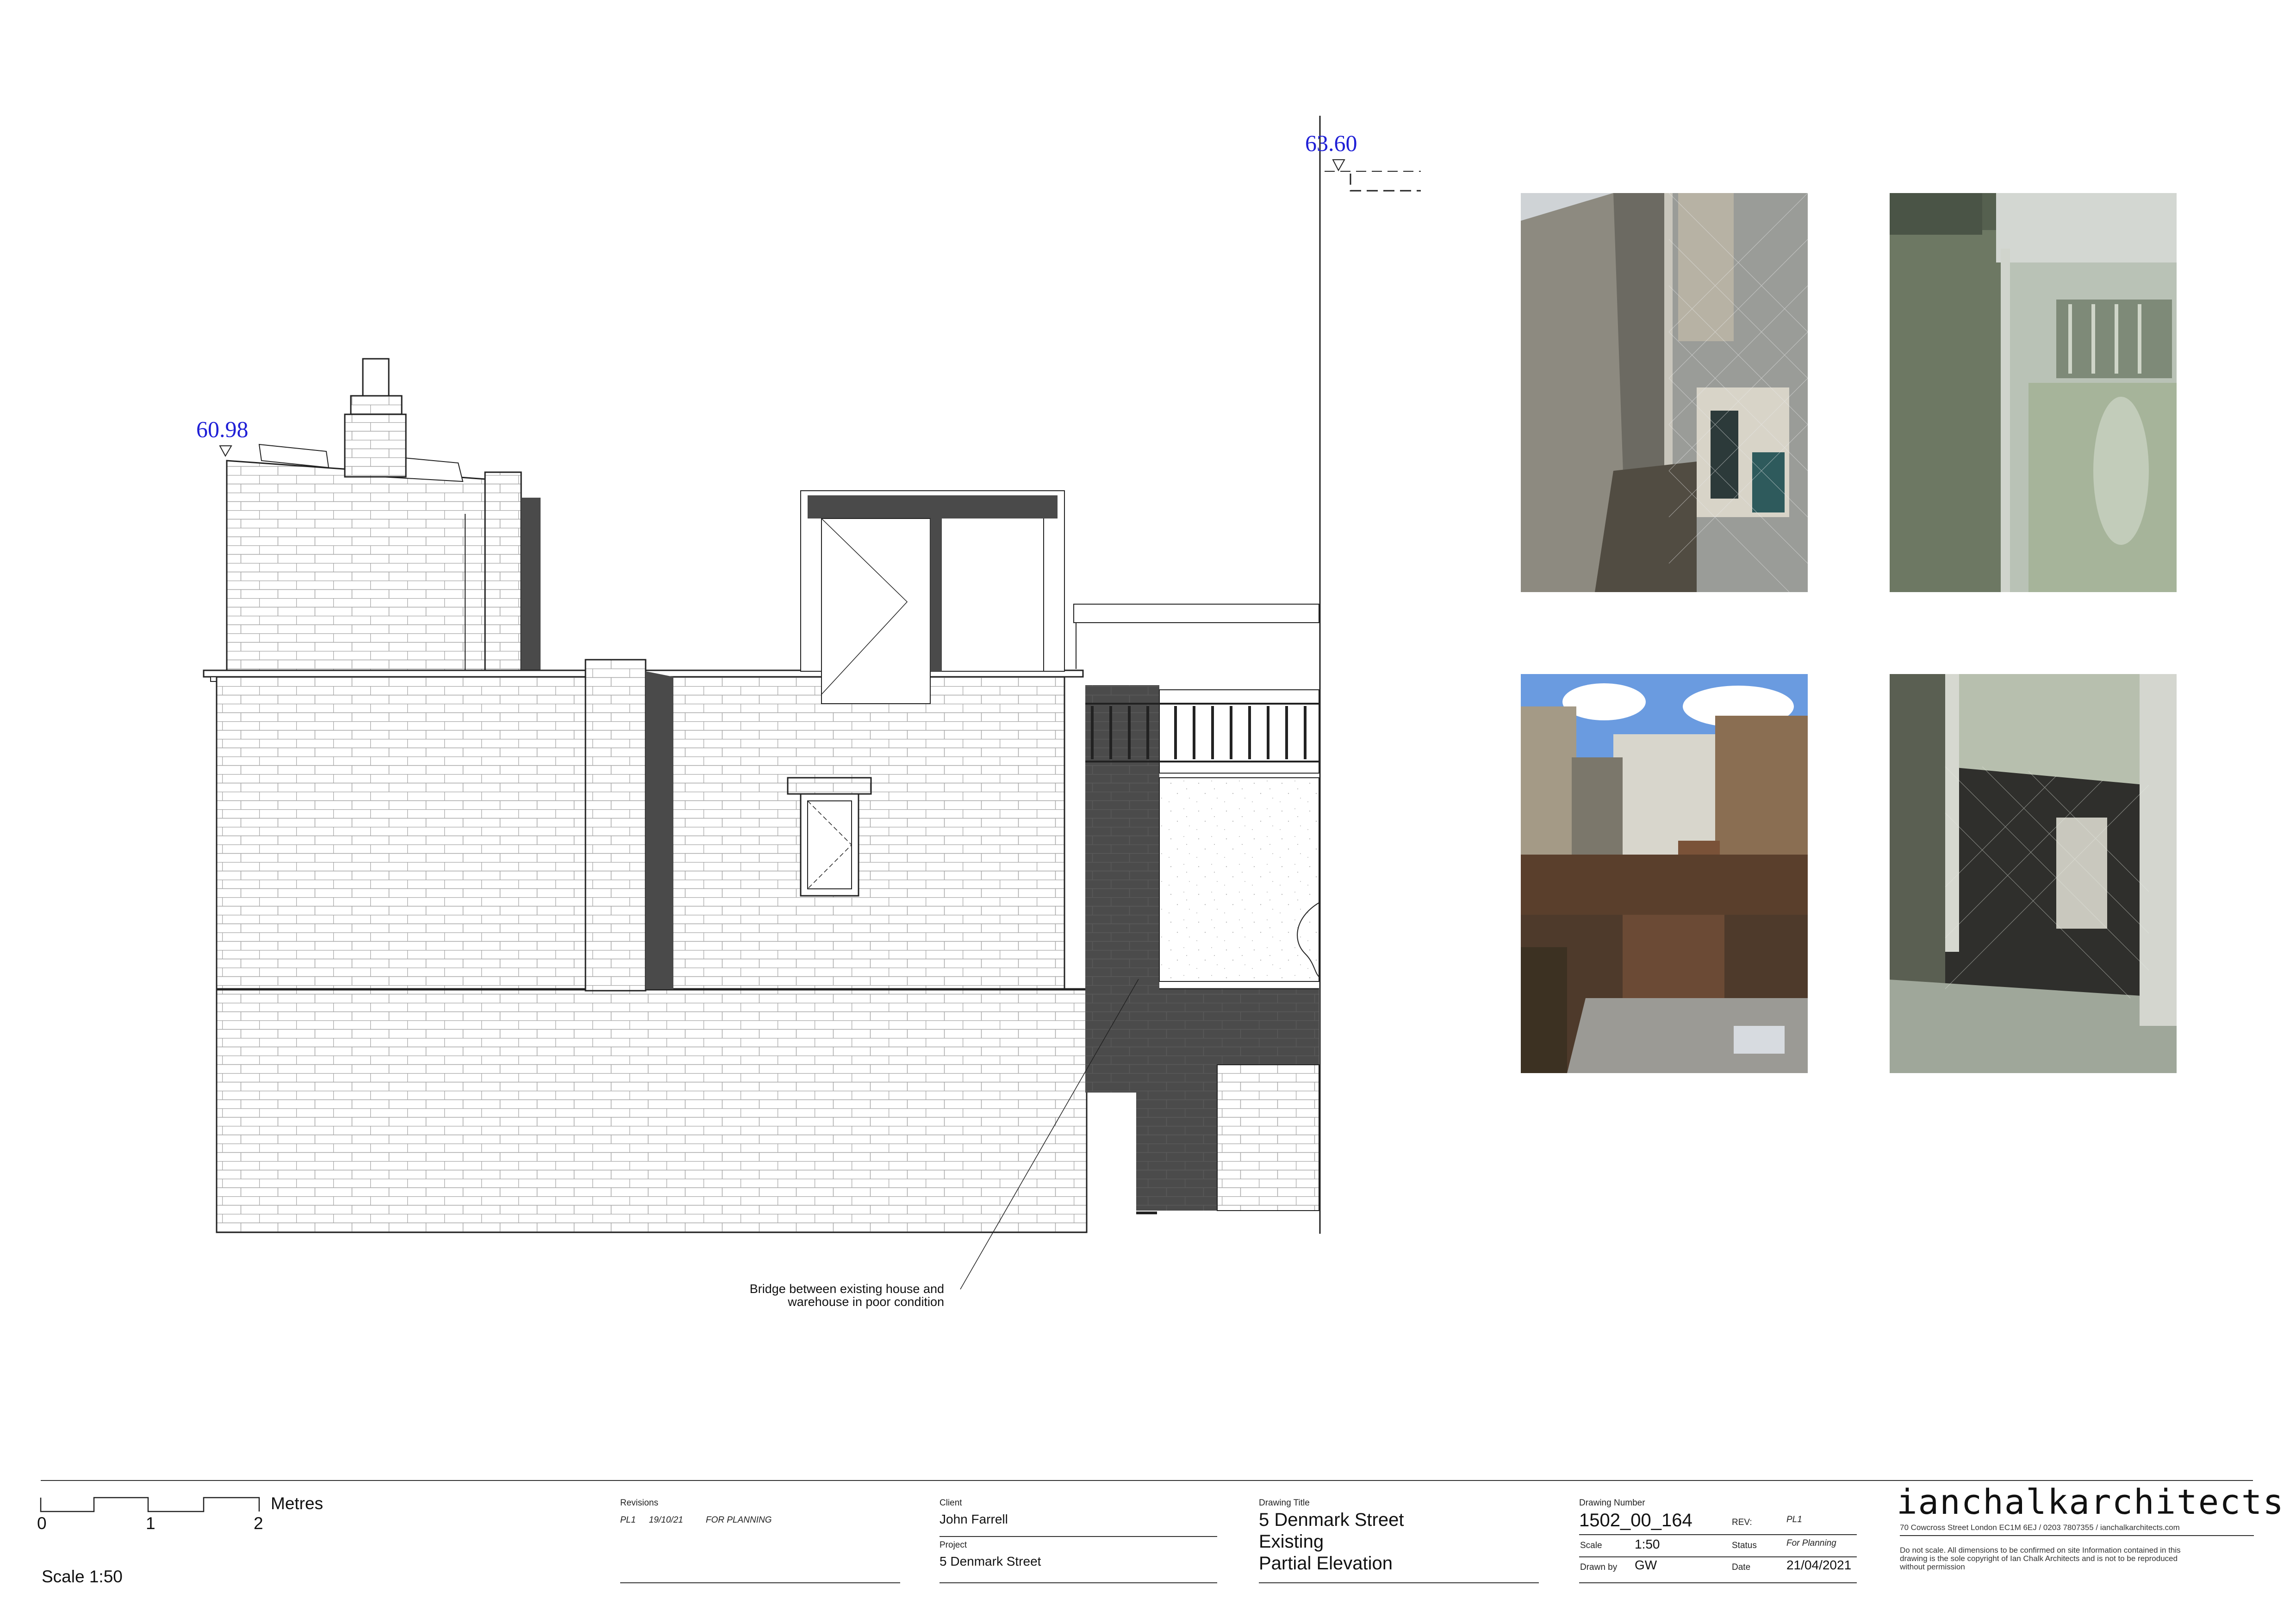 This screenshot has height=1624, width=2296. Describe the element at coordinates (42, 1523) in the screenshot. I see `scale-tick-0: 0` at that location.